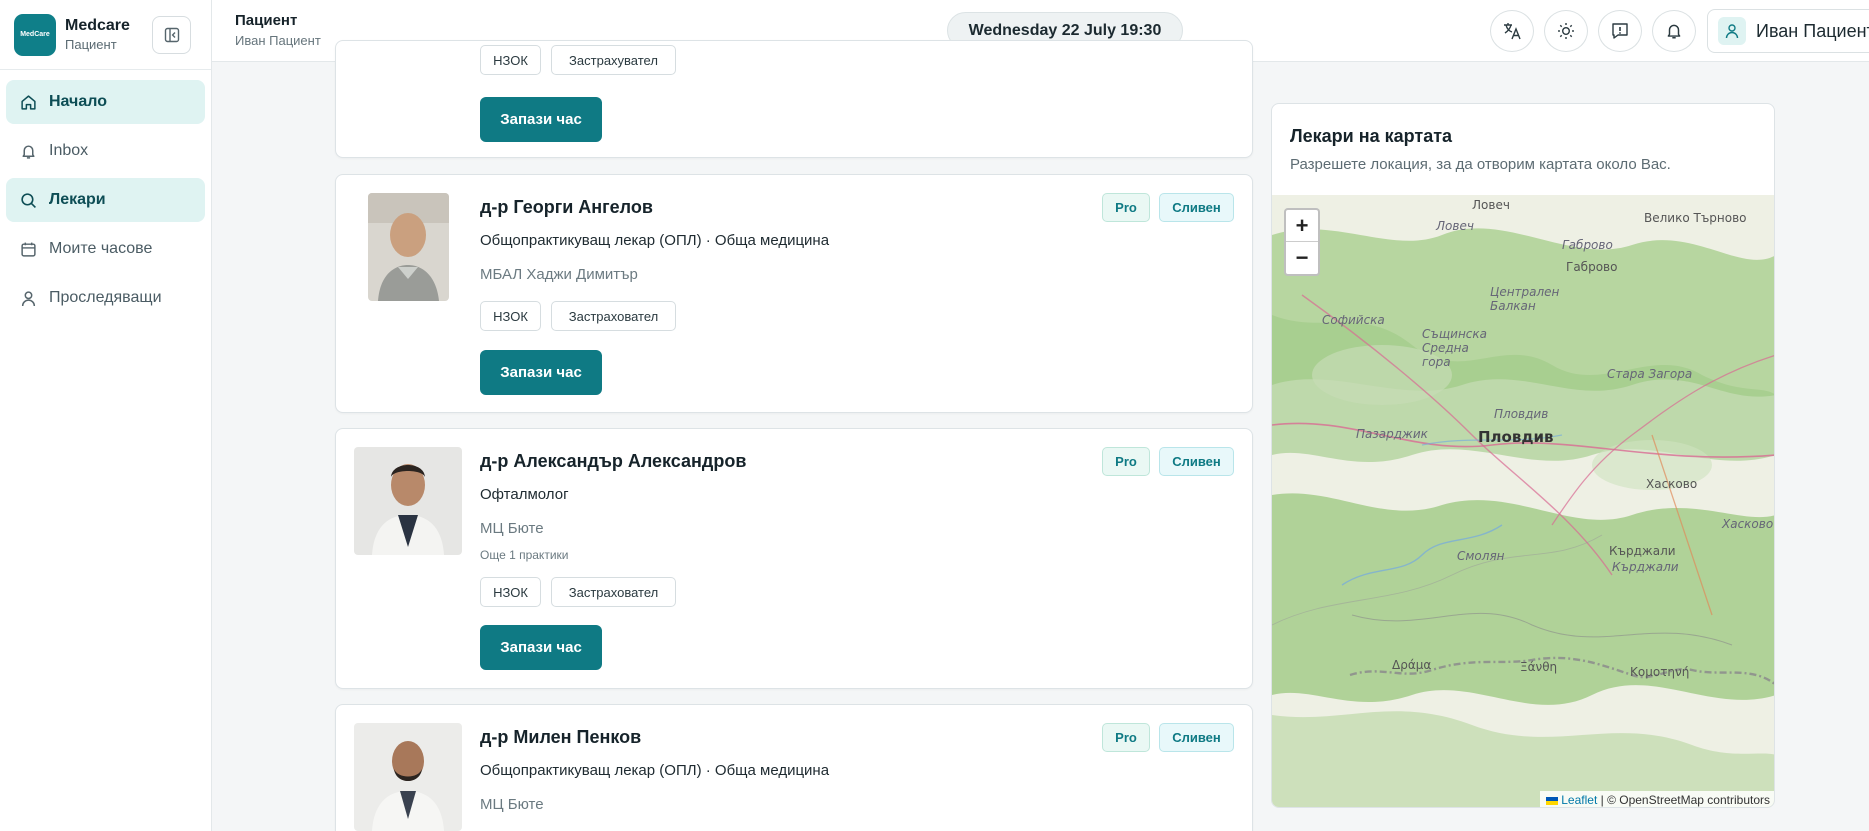 This screenshot has height=831, width=1869. I want to click on logo-text: MedCare, so click(35, 34).